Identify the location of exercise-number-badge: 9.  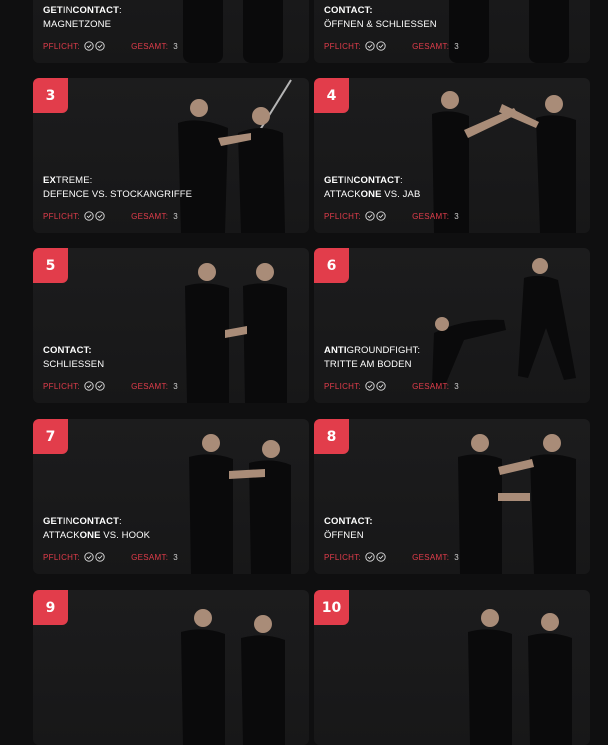
(50, 607).